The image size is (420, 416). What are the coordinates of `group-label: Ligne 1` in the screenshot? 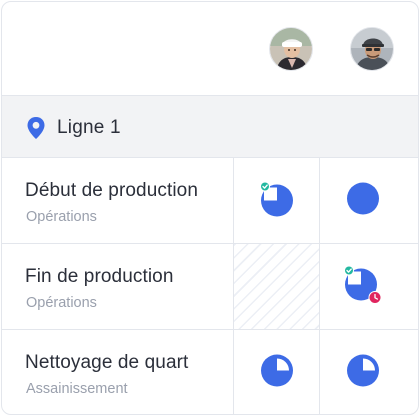 It's located at (89, 127).